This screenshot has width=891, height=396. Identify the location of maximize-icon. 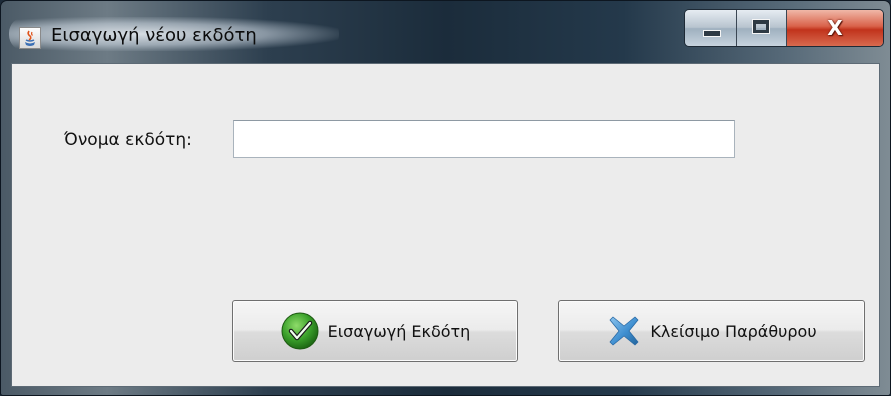
(761, 26).